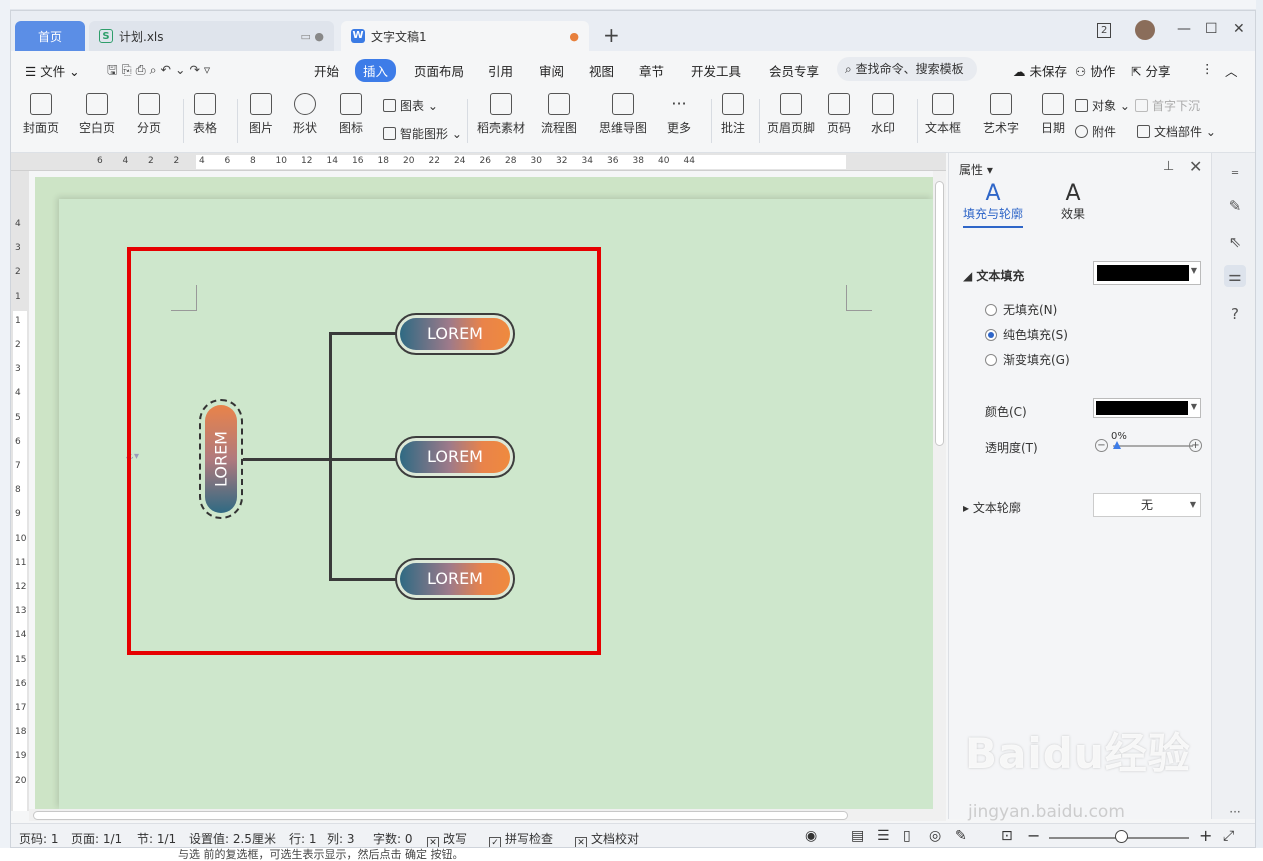 This screenshot has width=1263, height=861. Describe the element at coordinates (39, 838) in the screenshot. I see `status-page-number: 页码: 1` at that location.